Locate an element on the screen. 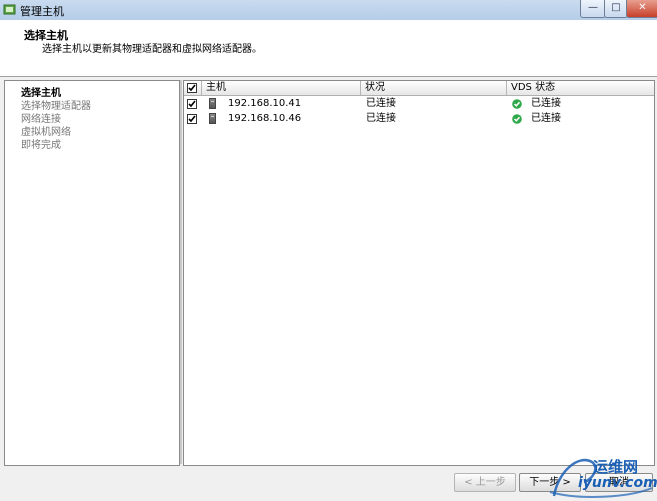  column-vds-status: VDS 状态 is located at coordinates (580, 88).